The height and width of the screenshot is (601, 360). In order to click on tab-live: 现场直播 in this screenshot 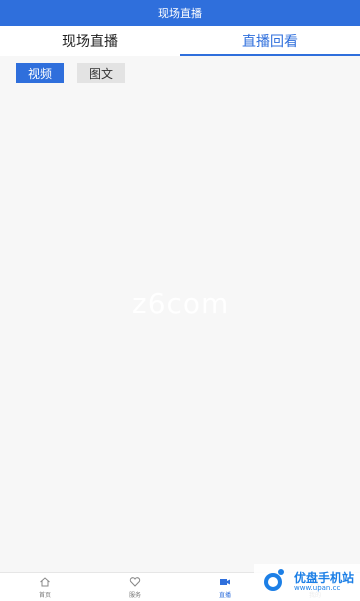, I will do `click(90, 41)`.